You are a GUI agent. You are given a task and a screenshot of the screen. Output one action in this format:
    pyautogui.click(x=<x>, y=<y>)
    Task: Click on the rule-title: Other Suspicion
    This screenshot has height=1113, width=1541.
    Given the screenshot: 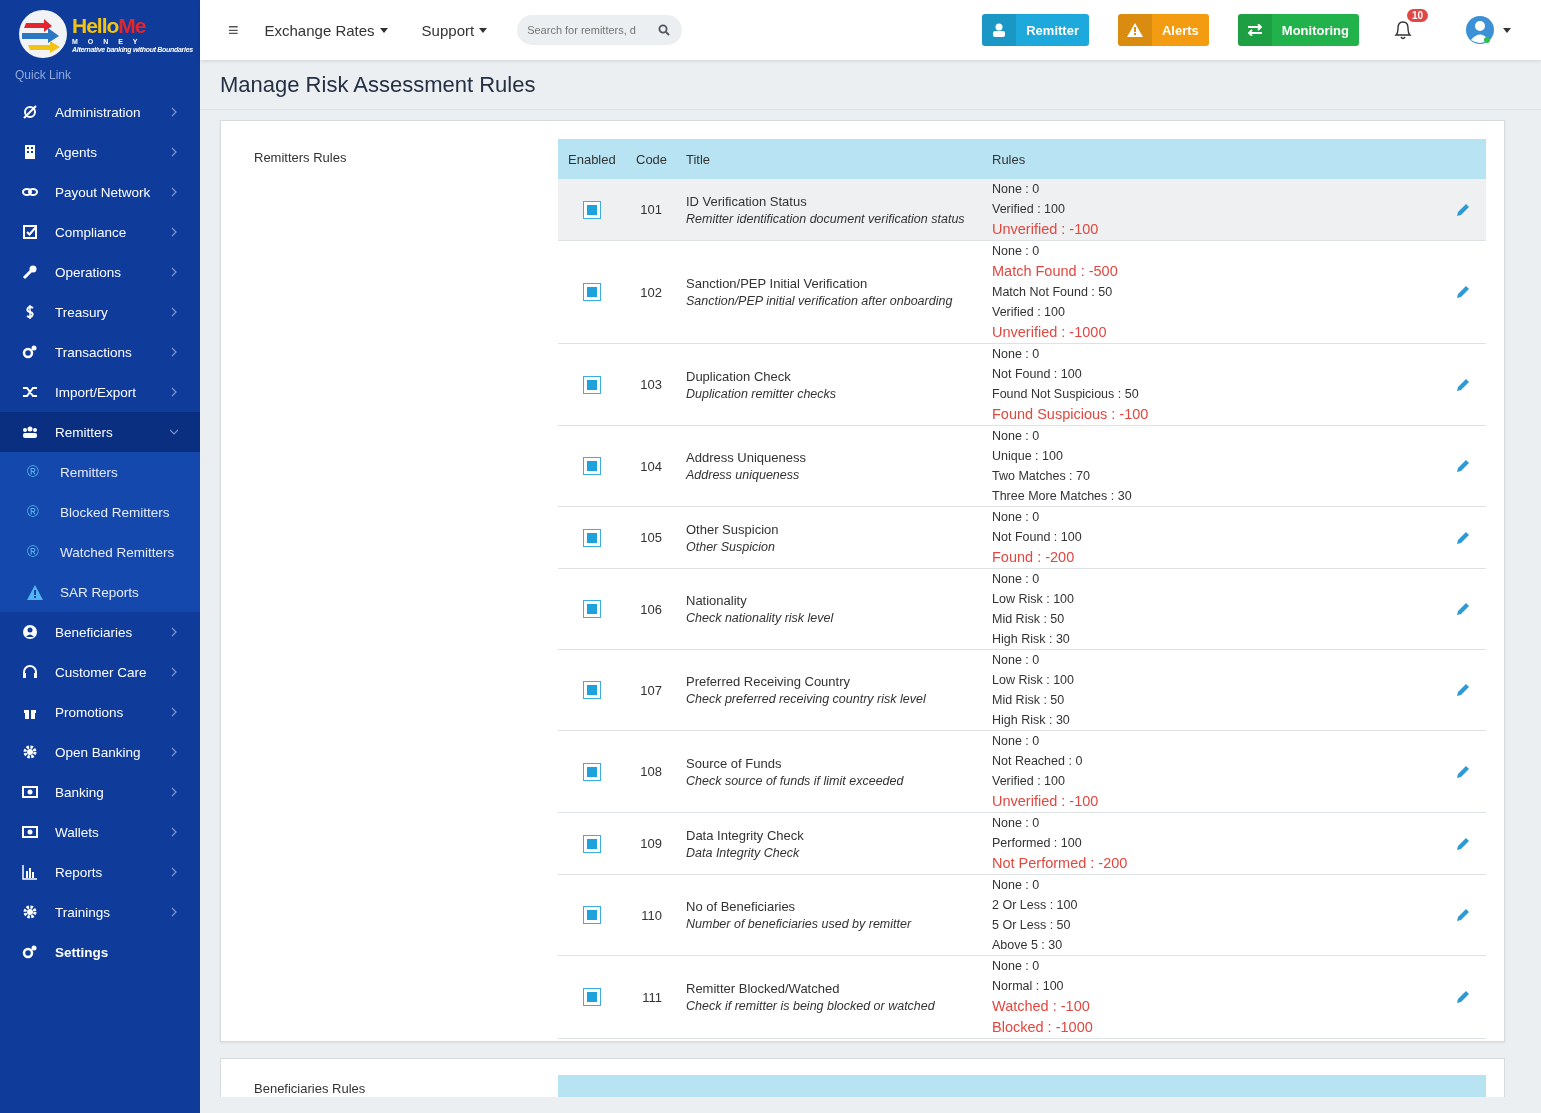 What is the action you would take?
    pyautogui.click(x=733, y=529)
    